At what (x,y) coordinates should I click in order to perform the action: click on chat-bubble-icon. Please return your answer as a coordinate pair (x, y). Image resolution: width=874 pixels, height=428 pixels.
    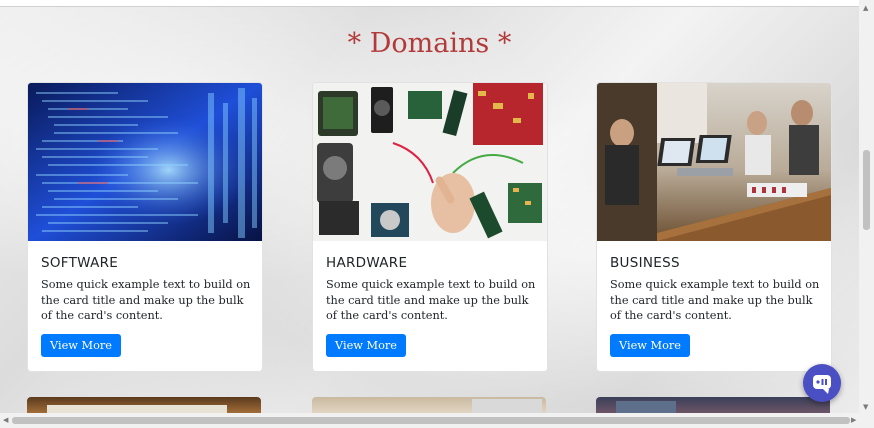
    Looking at the image, I should click on (822, 384).